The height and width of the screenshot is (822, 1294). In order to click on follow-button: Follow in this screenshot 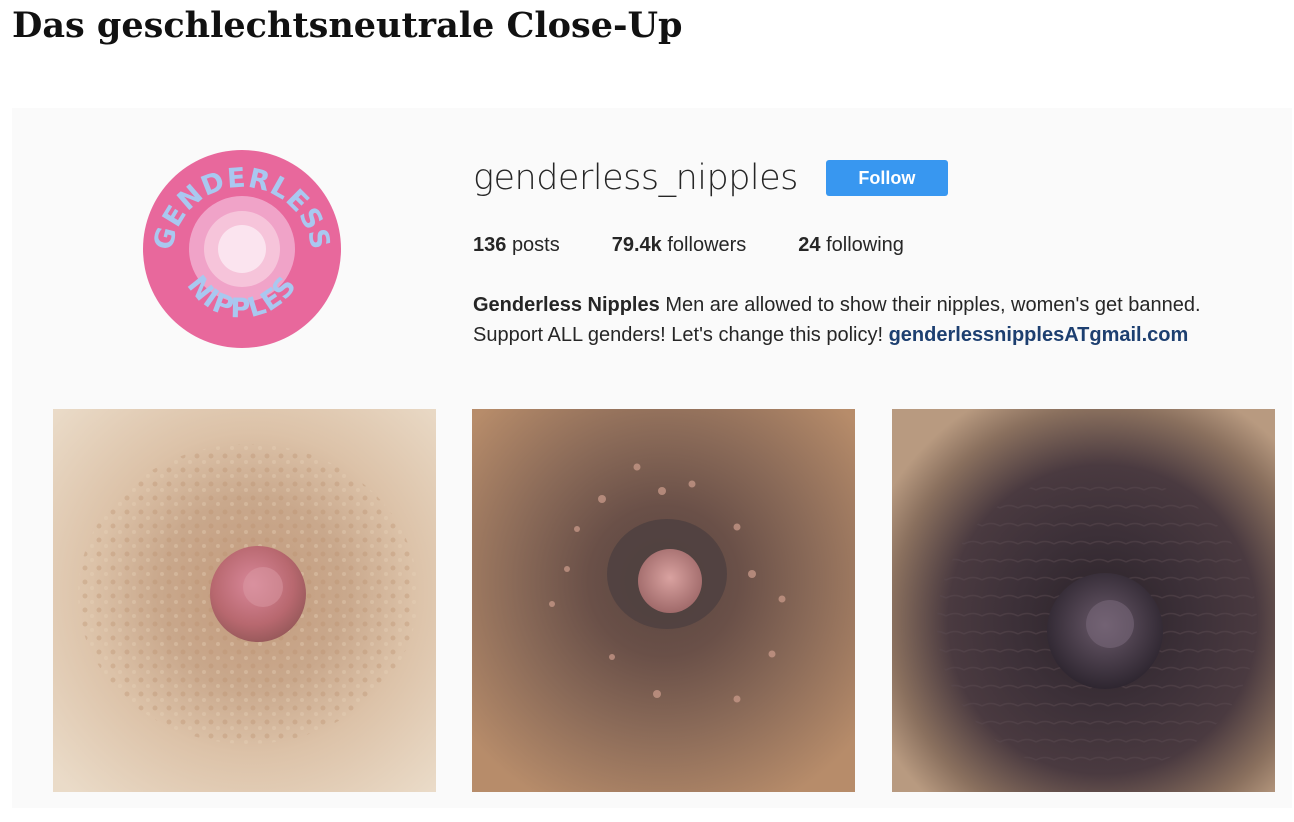, I will do `click(886, 178)`.